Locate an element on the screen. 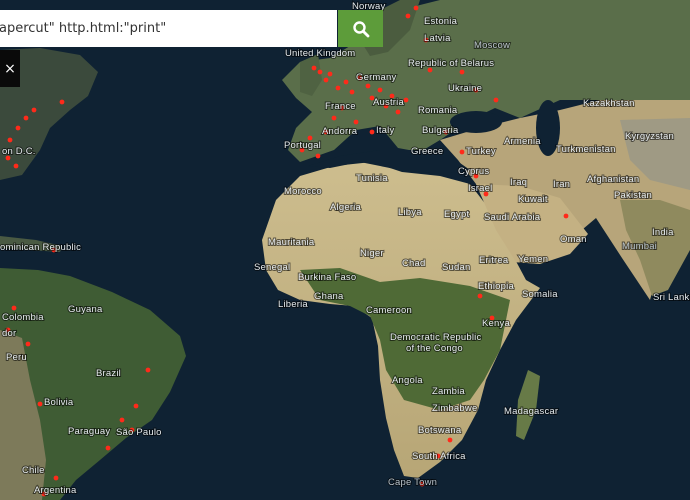 Image resolution: width=690 pixels, height=500 pixels. label-chad: Chad is located at coordinates (414, 263).